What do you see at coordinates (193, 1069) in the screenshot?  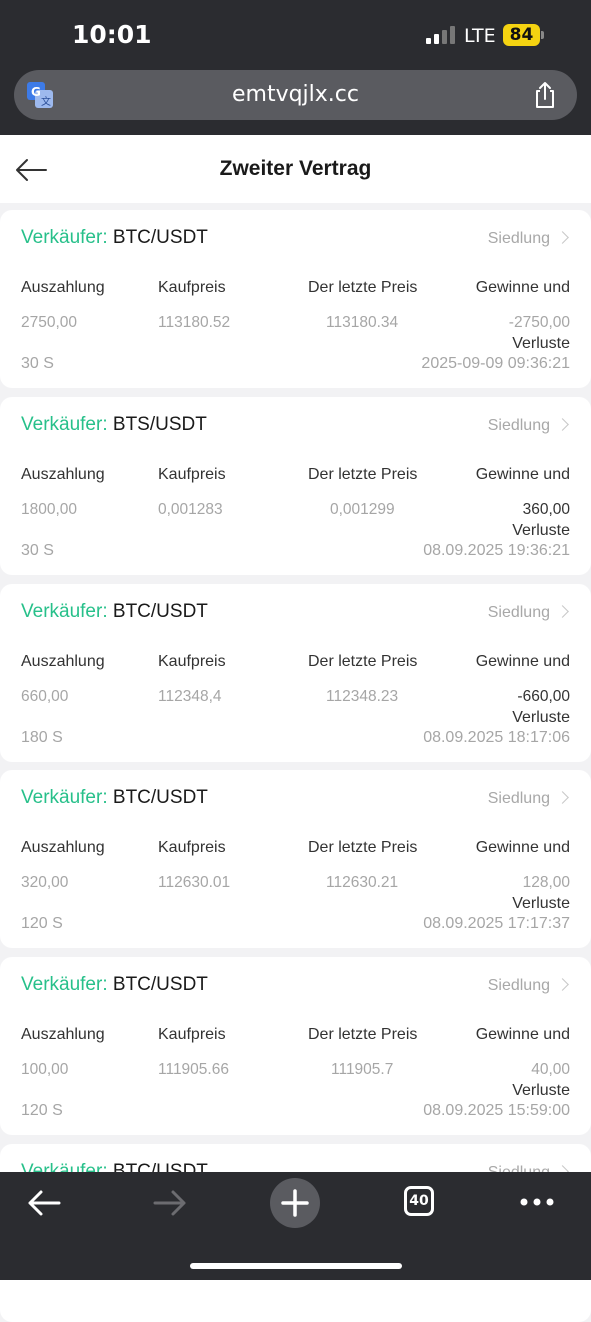 I see `buy-price-value: 111905.66` at bounding box center [193, 1069].